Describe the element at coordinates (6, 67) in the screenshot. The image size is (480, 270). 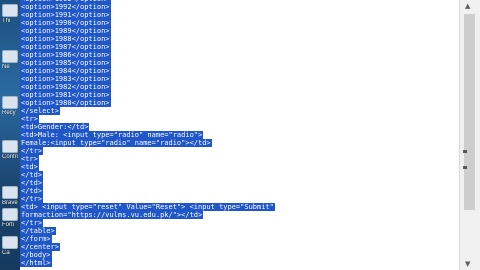
I see `desktop-icon-label: Ne` at that location.